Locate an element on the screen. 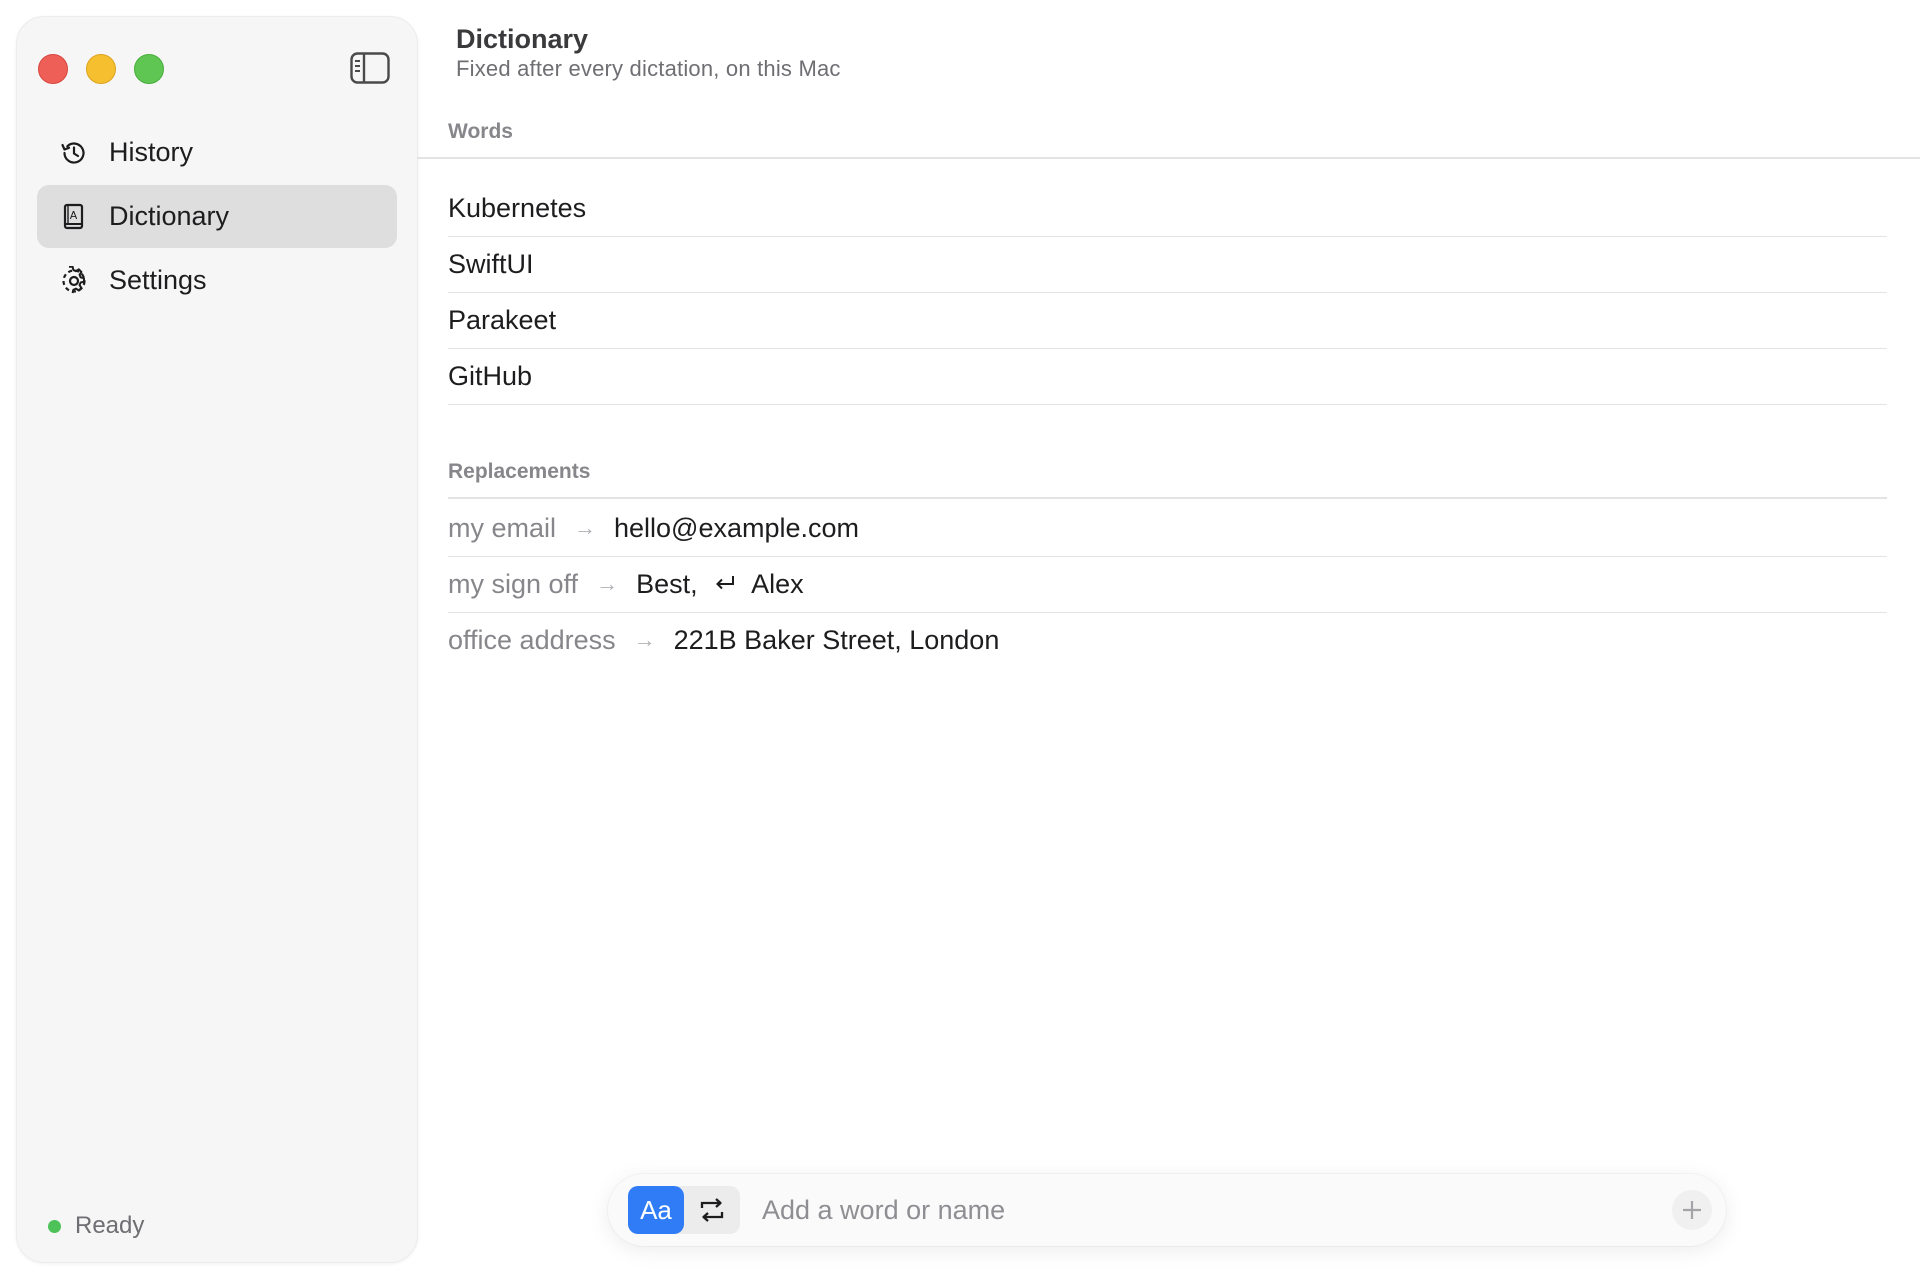 The image size is (1920, 1280). replacement-mode-button is located at coordinates (712, 1210).